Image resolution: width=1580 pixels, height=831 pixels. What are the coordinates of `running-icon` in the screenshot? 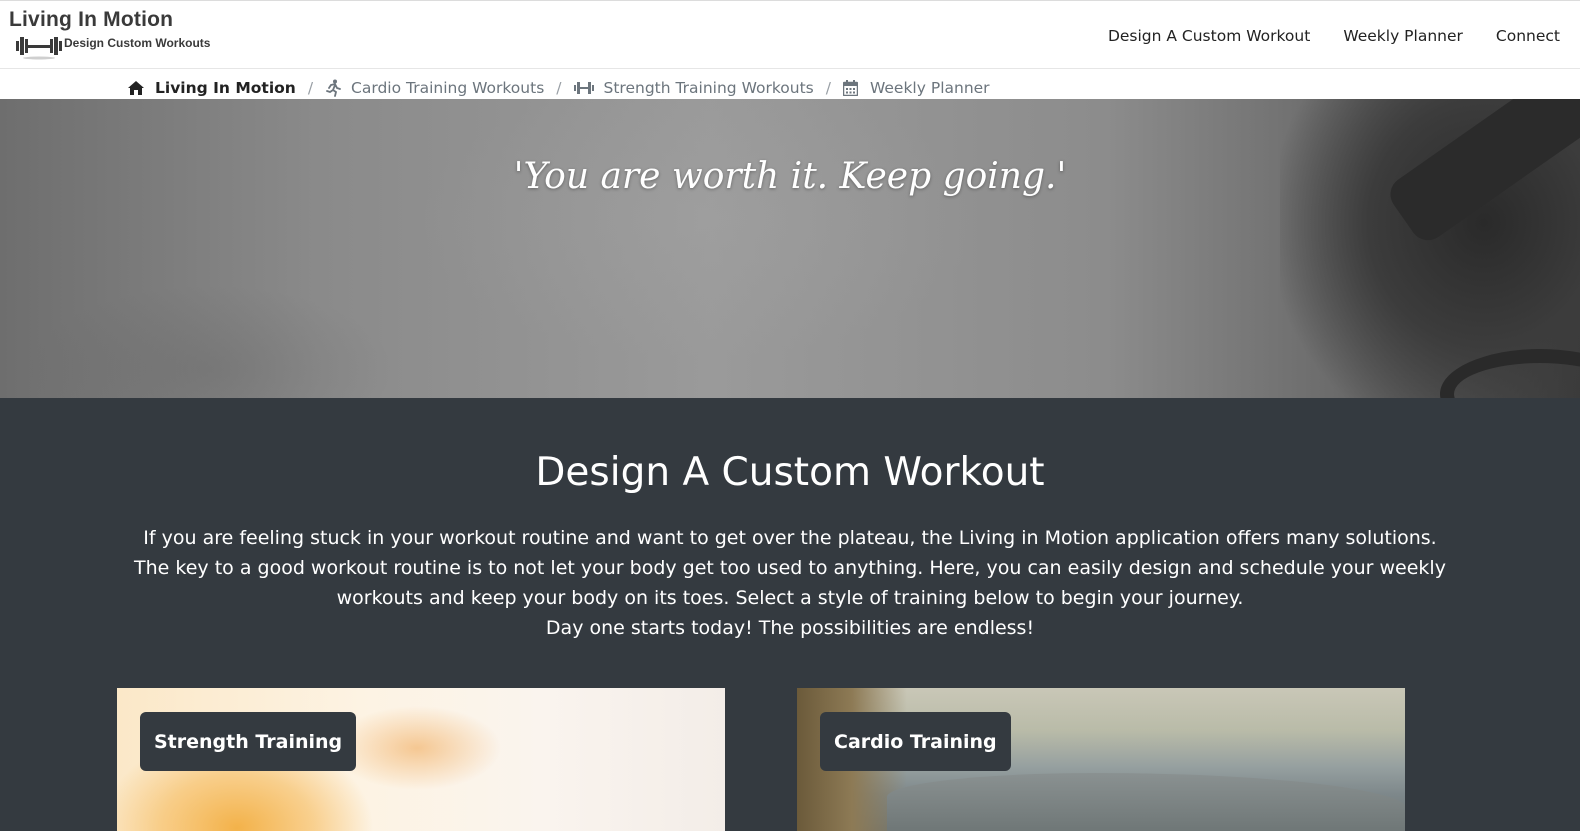 It's located at (333, 88).